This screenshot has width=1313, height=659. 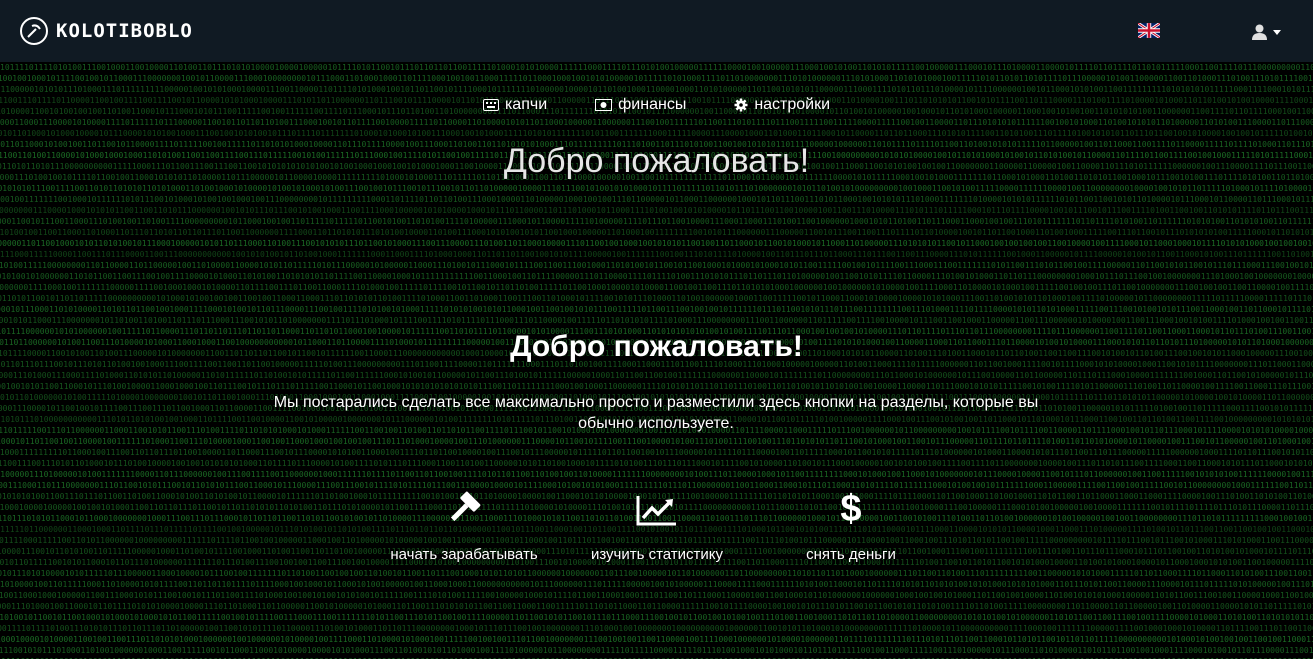 What do you see at coordinates (464, 524) in the screenshot?
I see `start-earning-button: начать зарабатывать` at bounding box center [464, 524].